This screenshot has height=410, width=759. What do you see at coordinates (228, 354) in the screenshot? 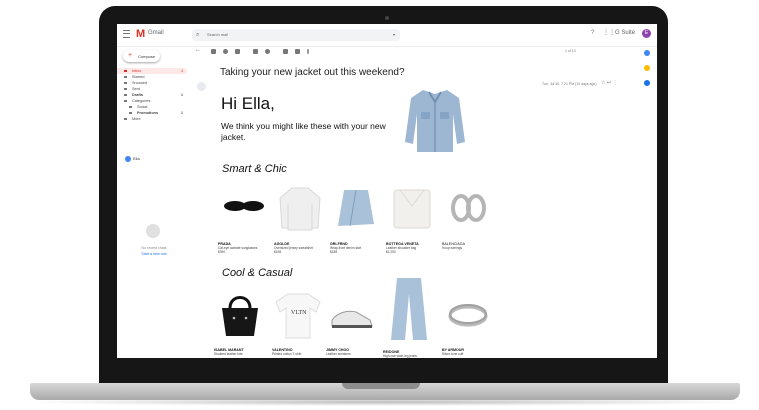
I see `product-description: Studded leather tote` at bounding box center [228, 354].